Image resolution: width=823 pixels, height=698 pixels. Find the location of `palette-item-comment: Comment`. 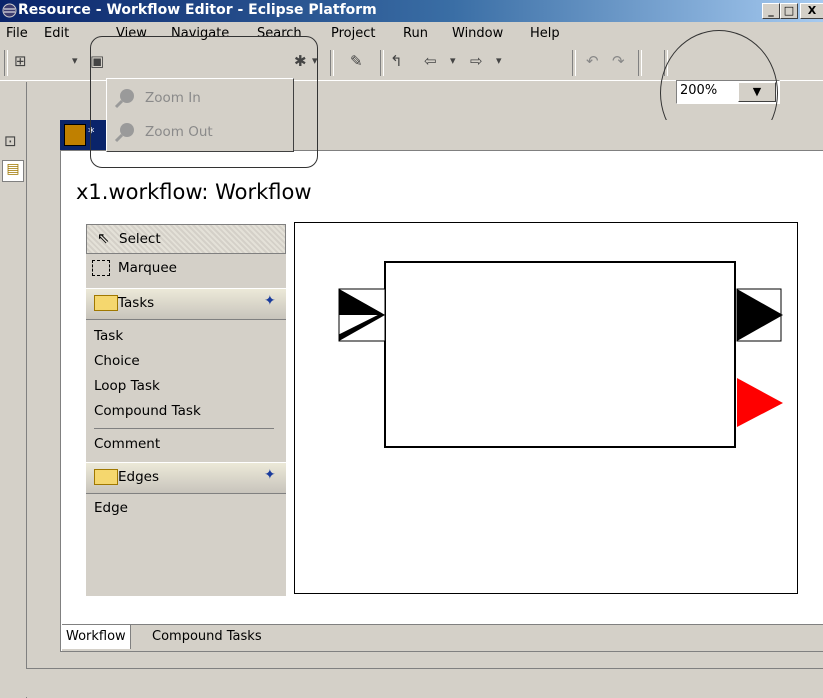

palette-item-comment: Comment is located at coordinates (127, 444).